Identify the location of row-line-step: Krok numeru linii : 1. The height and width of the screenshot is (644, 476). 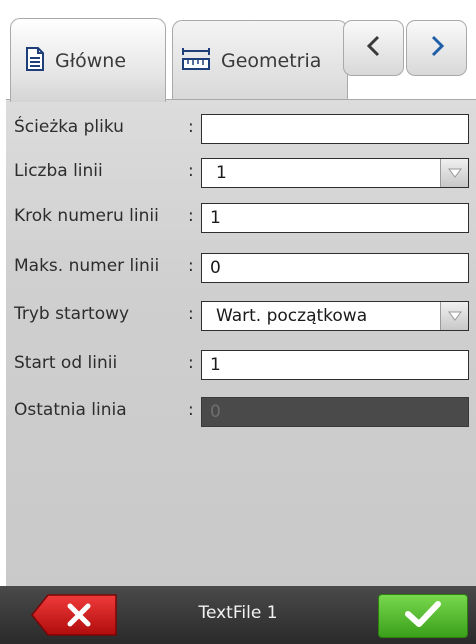
(241, 218).